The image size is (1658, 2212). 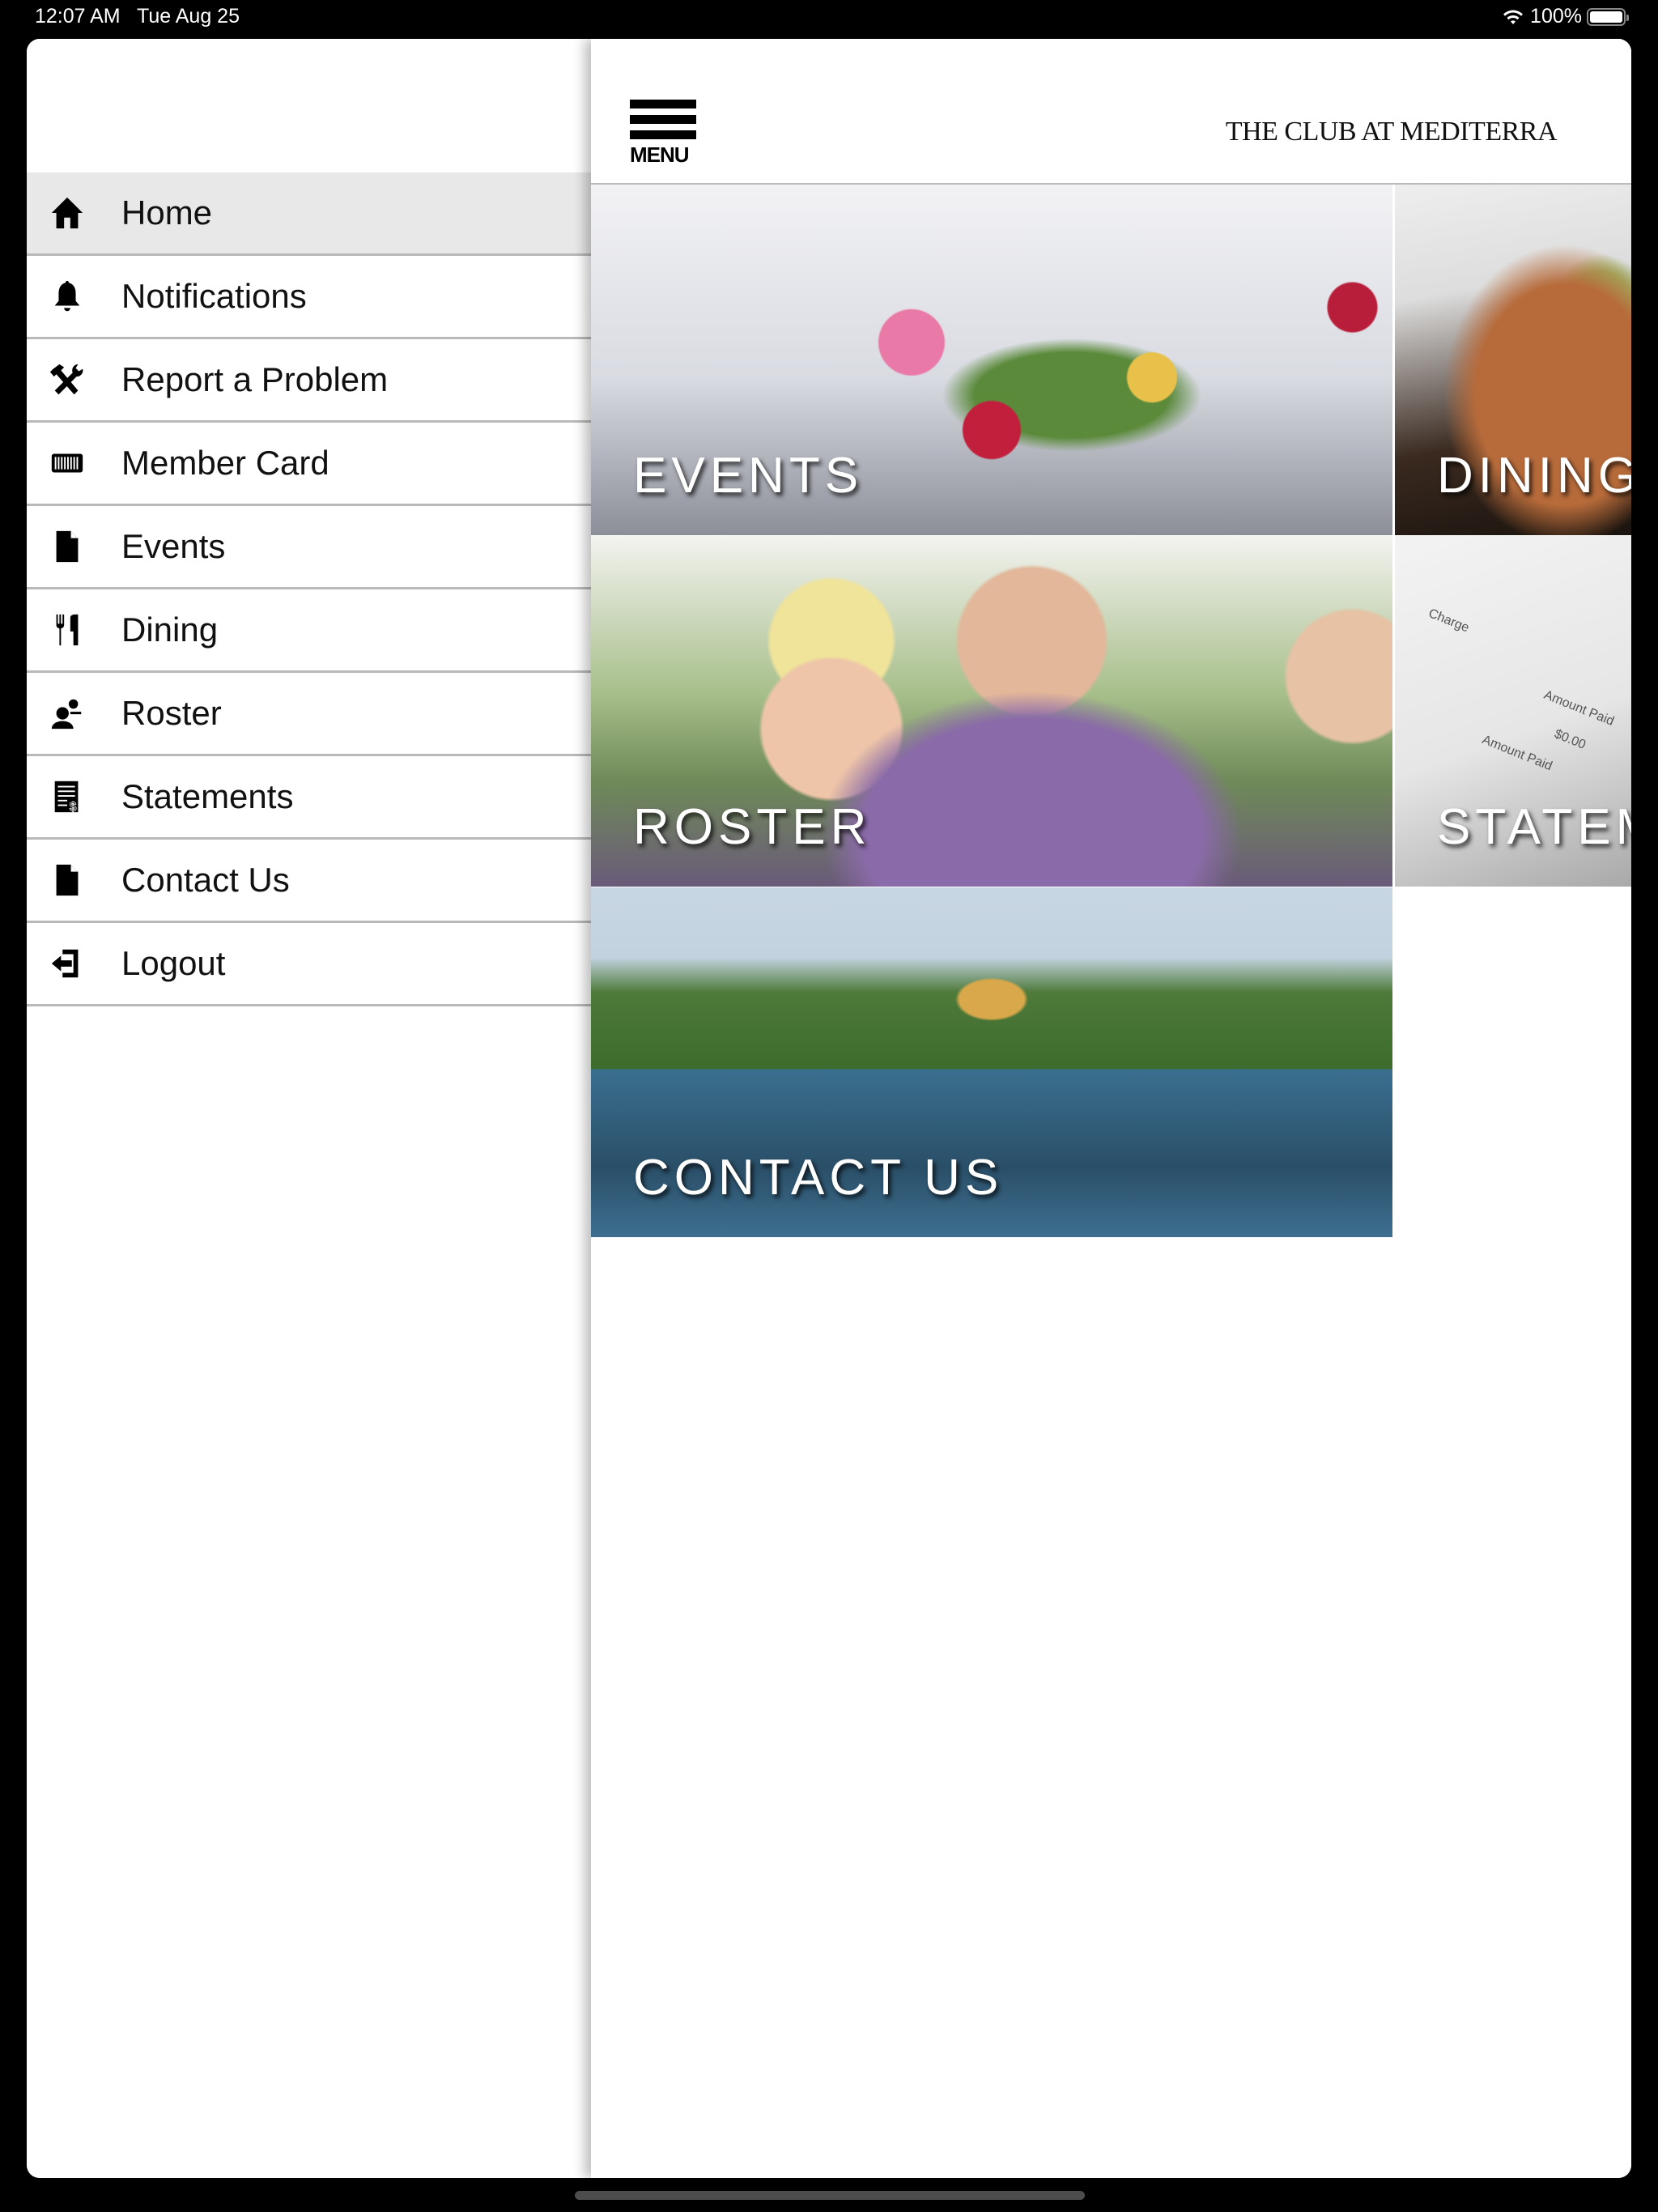 I want to click on utensils-icon, so click(x=67, y=630).